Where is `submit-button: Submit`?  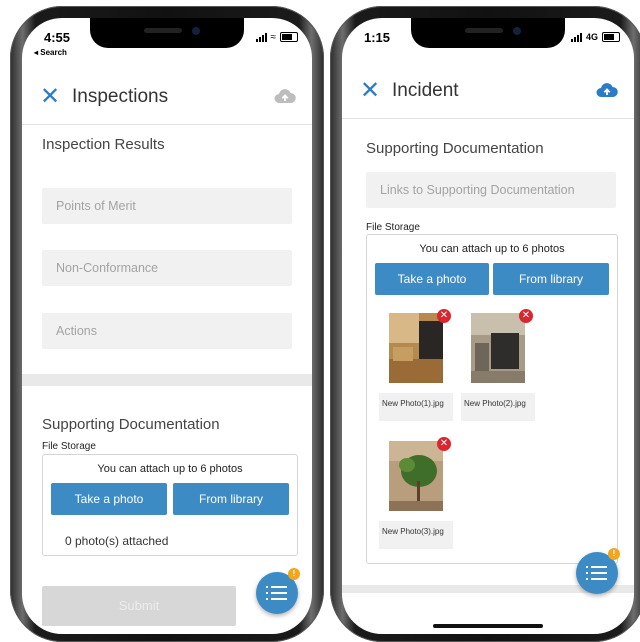
submit-button: Submit is located at coordinates (139, 606).